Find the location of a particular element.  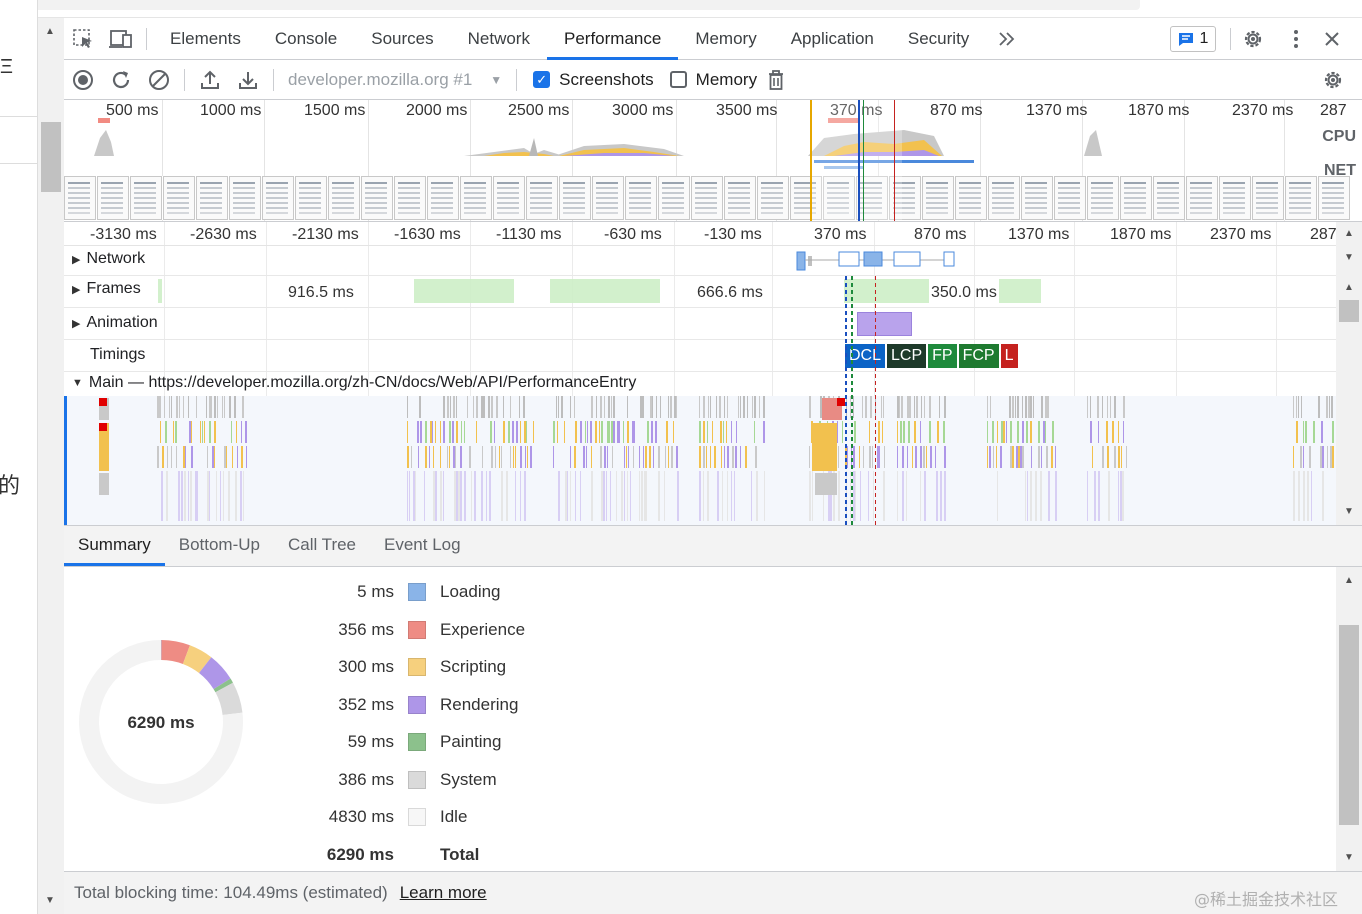

network-track: ▶ Network is located at coordinates (700, 261).